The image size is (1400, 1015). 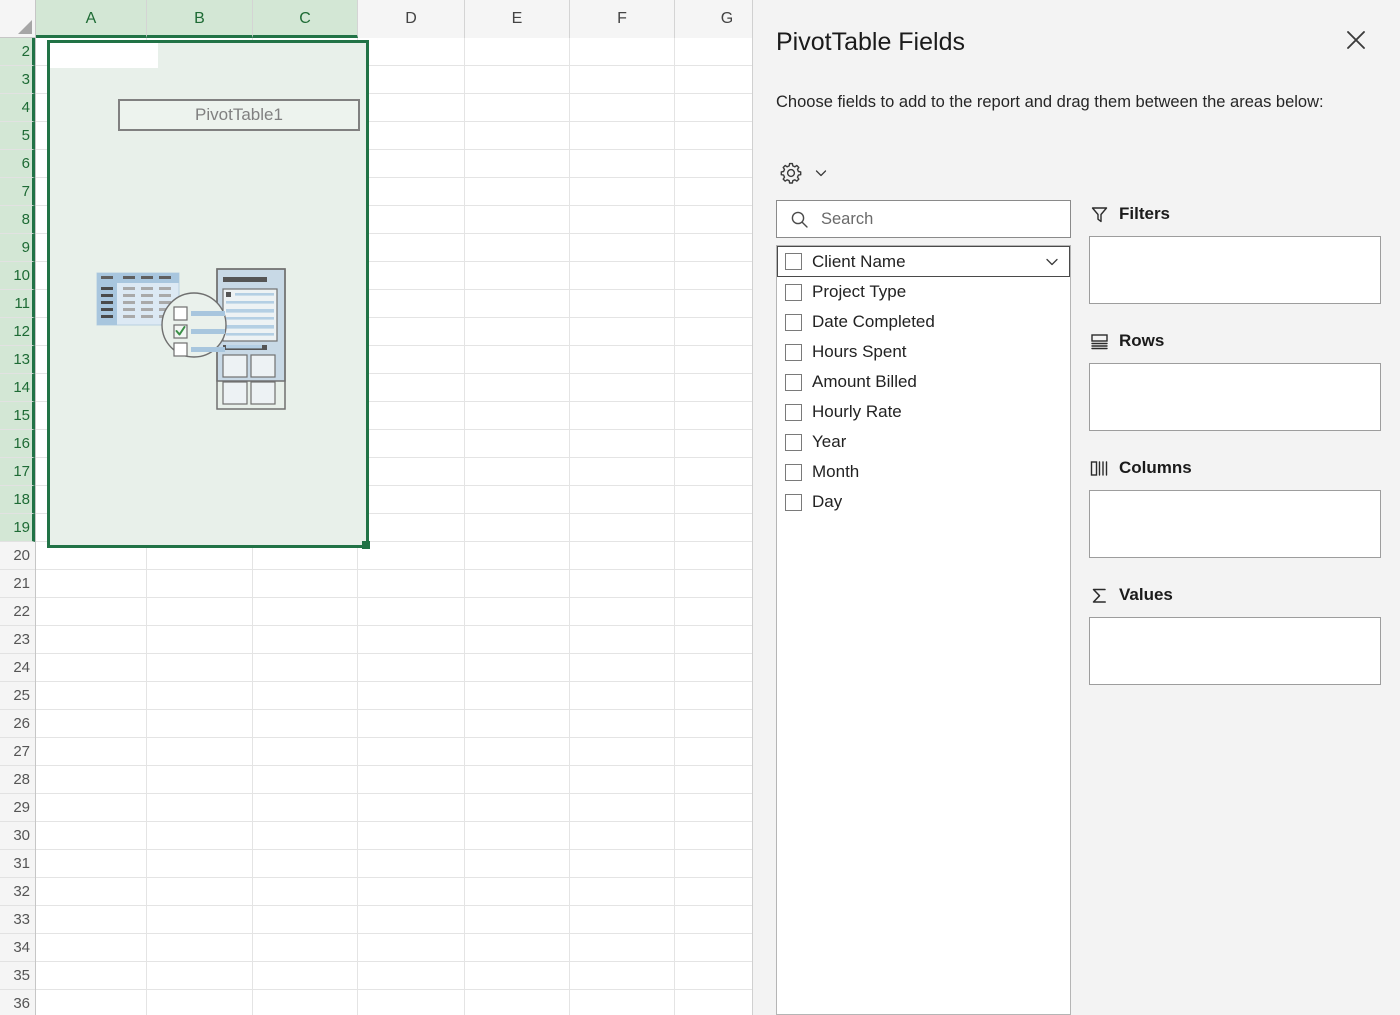 What do you see at coordinates (713, 304) in the screenshot?
I see `cell-G11` at bounding box center [713, 304].